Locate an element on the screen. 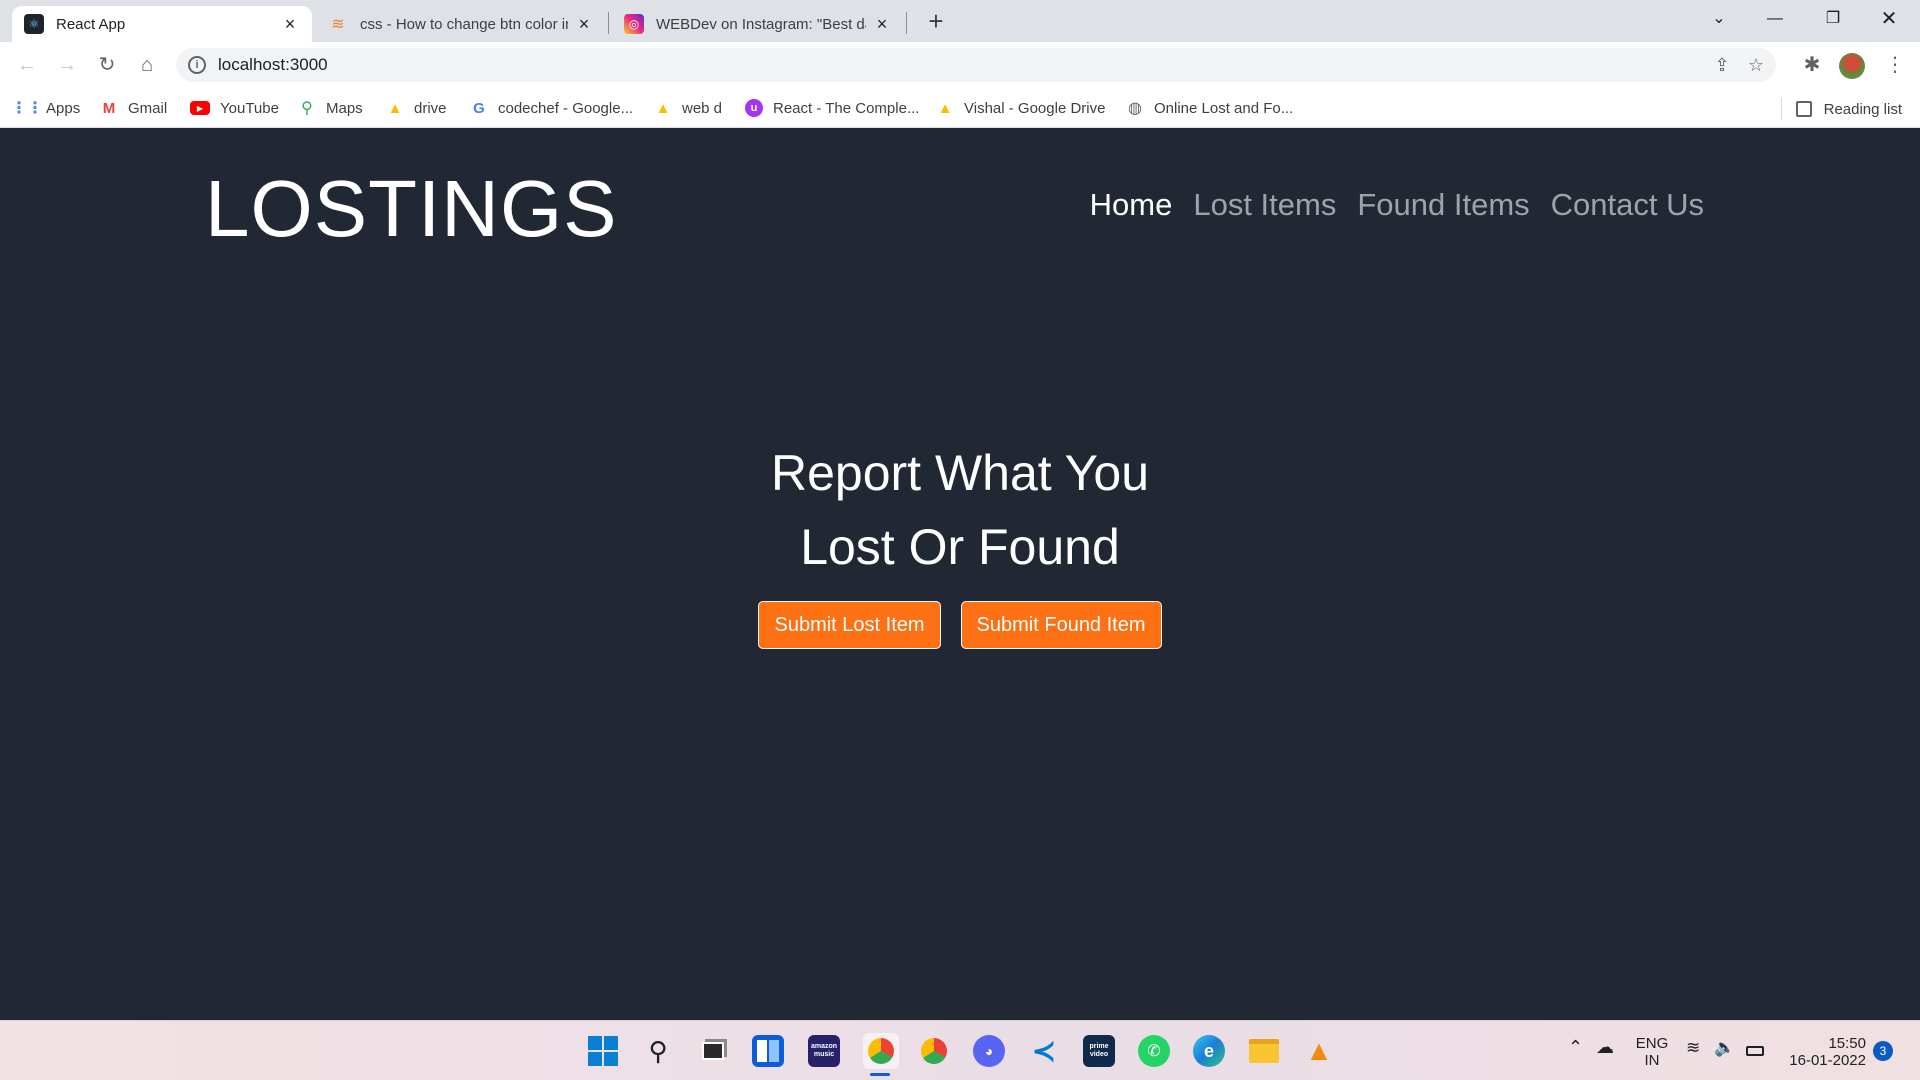  site-logo: LOSTINGS is located at coordinates (411, 209).